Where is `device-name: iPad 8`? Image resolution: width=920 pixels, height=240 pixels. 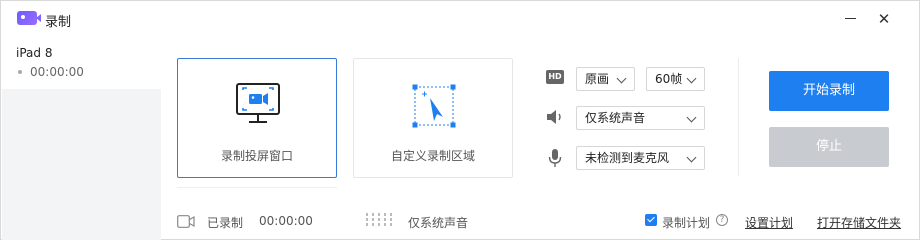
device-name: iPad 8 is located at coordinates (34, 53).